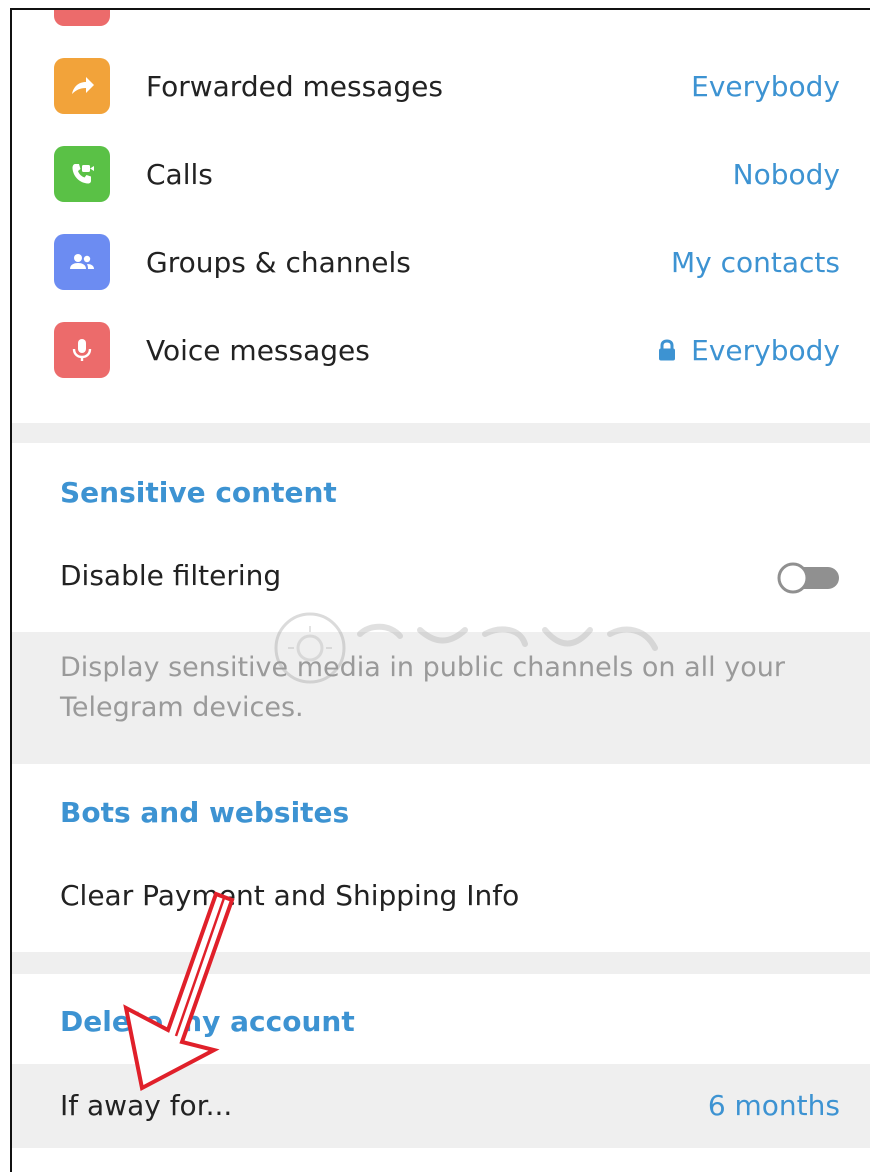  Describe the element at coordinates (667, 350) in the screenshot. I see `lock-icon` at that location.